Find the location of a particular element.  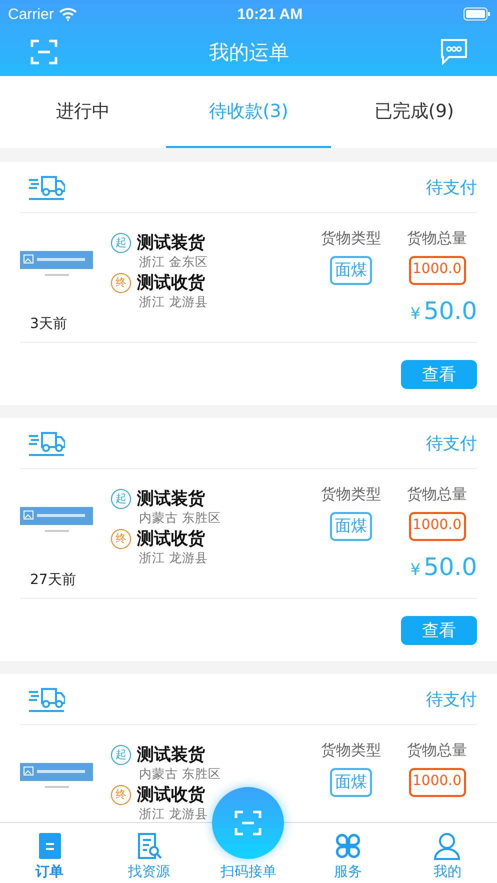

chat-icon is located at coordinates (454, 52).